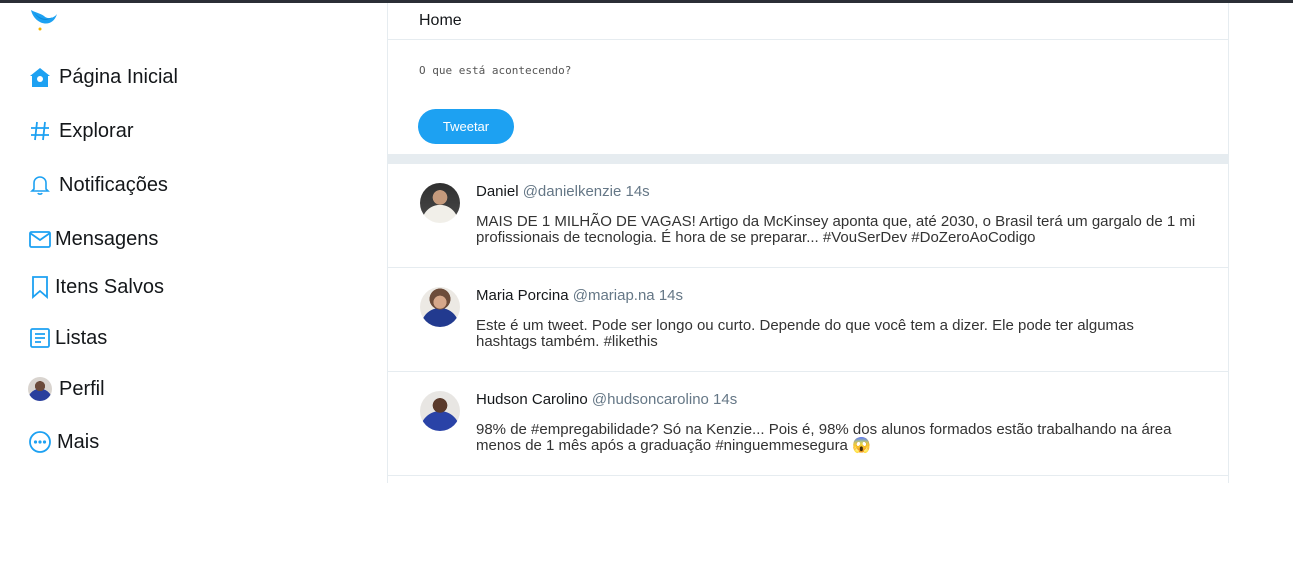  What do you see at coordinates (113, 184) in the screenshot?
I see `sidebar-item-label: Notificações` at bounding box center [113, 184].